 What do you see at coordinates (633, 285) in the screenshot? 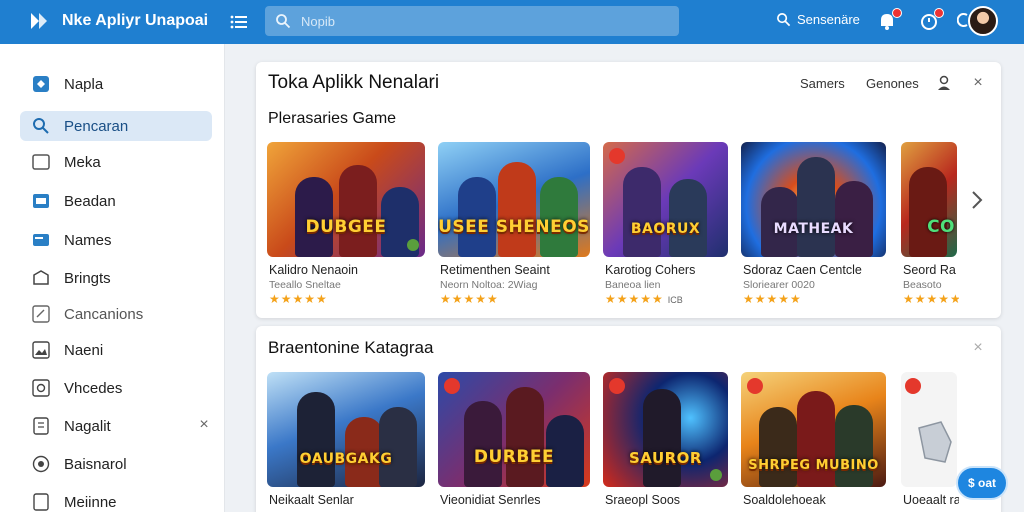
I see `app-meta: Baneoa lien` at bounding box center [633, 285].